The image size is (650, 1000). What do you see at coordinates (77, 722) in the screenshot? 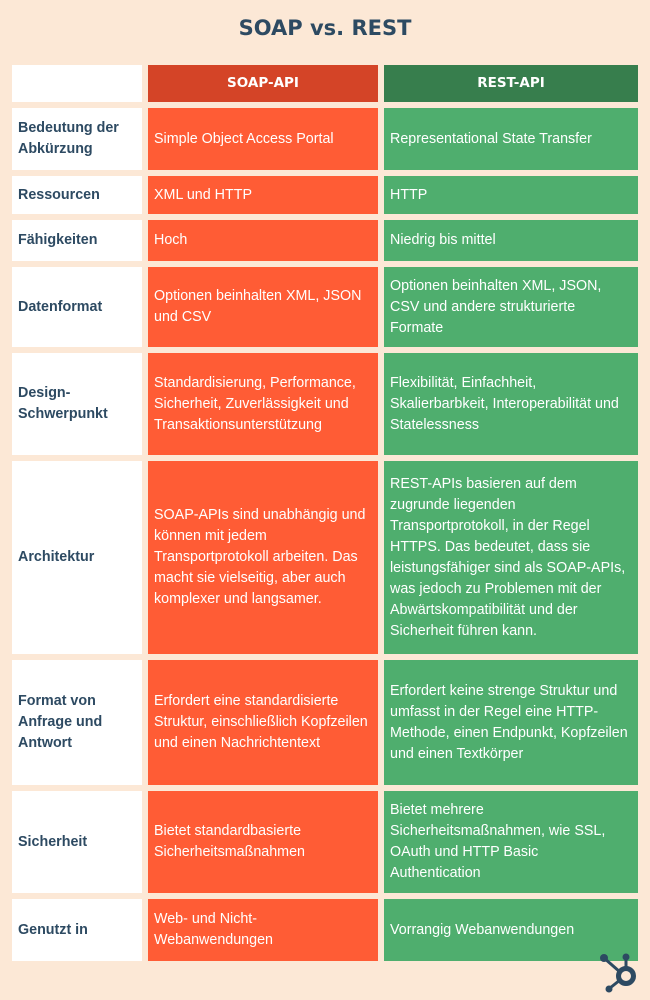
I see `row-label: Format von Anfrage und Antwort` at bounding box center [77, 722].